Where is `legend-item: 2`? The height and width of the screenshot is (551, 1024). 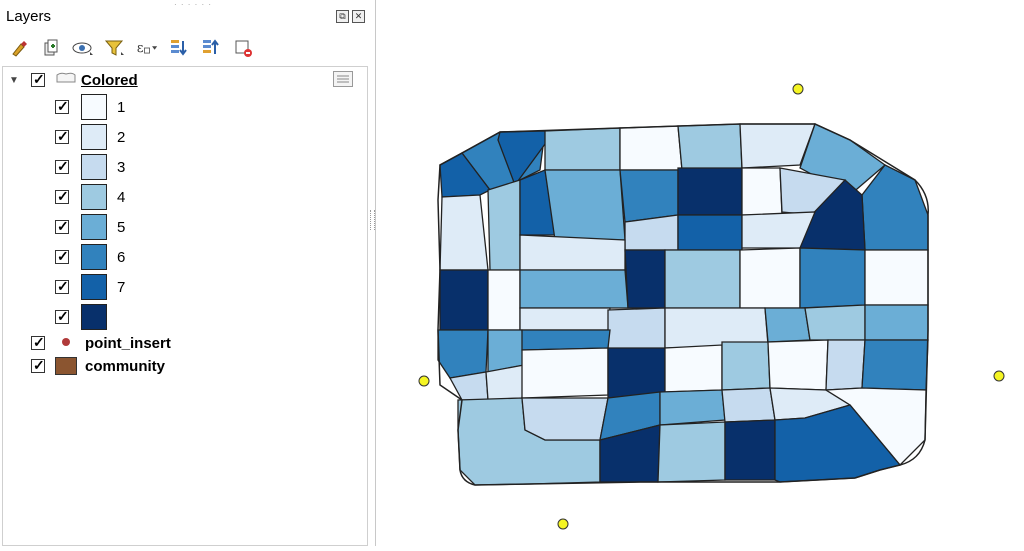
legend-item: 2 is located at coordinates (90, 137).